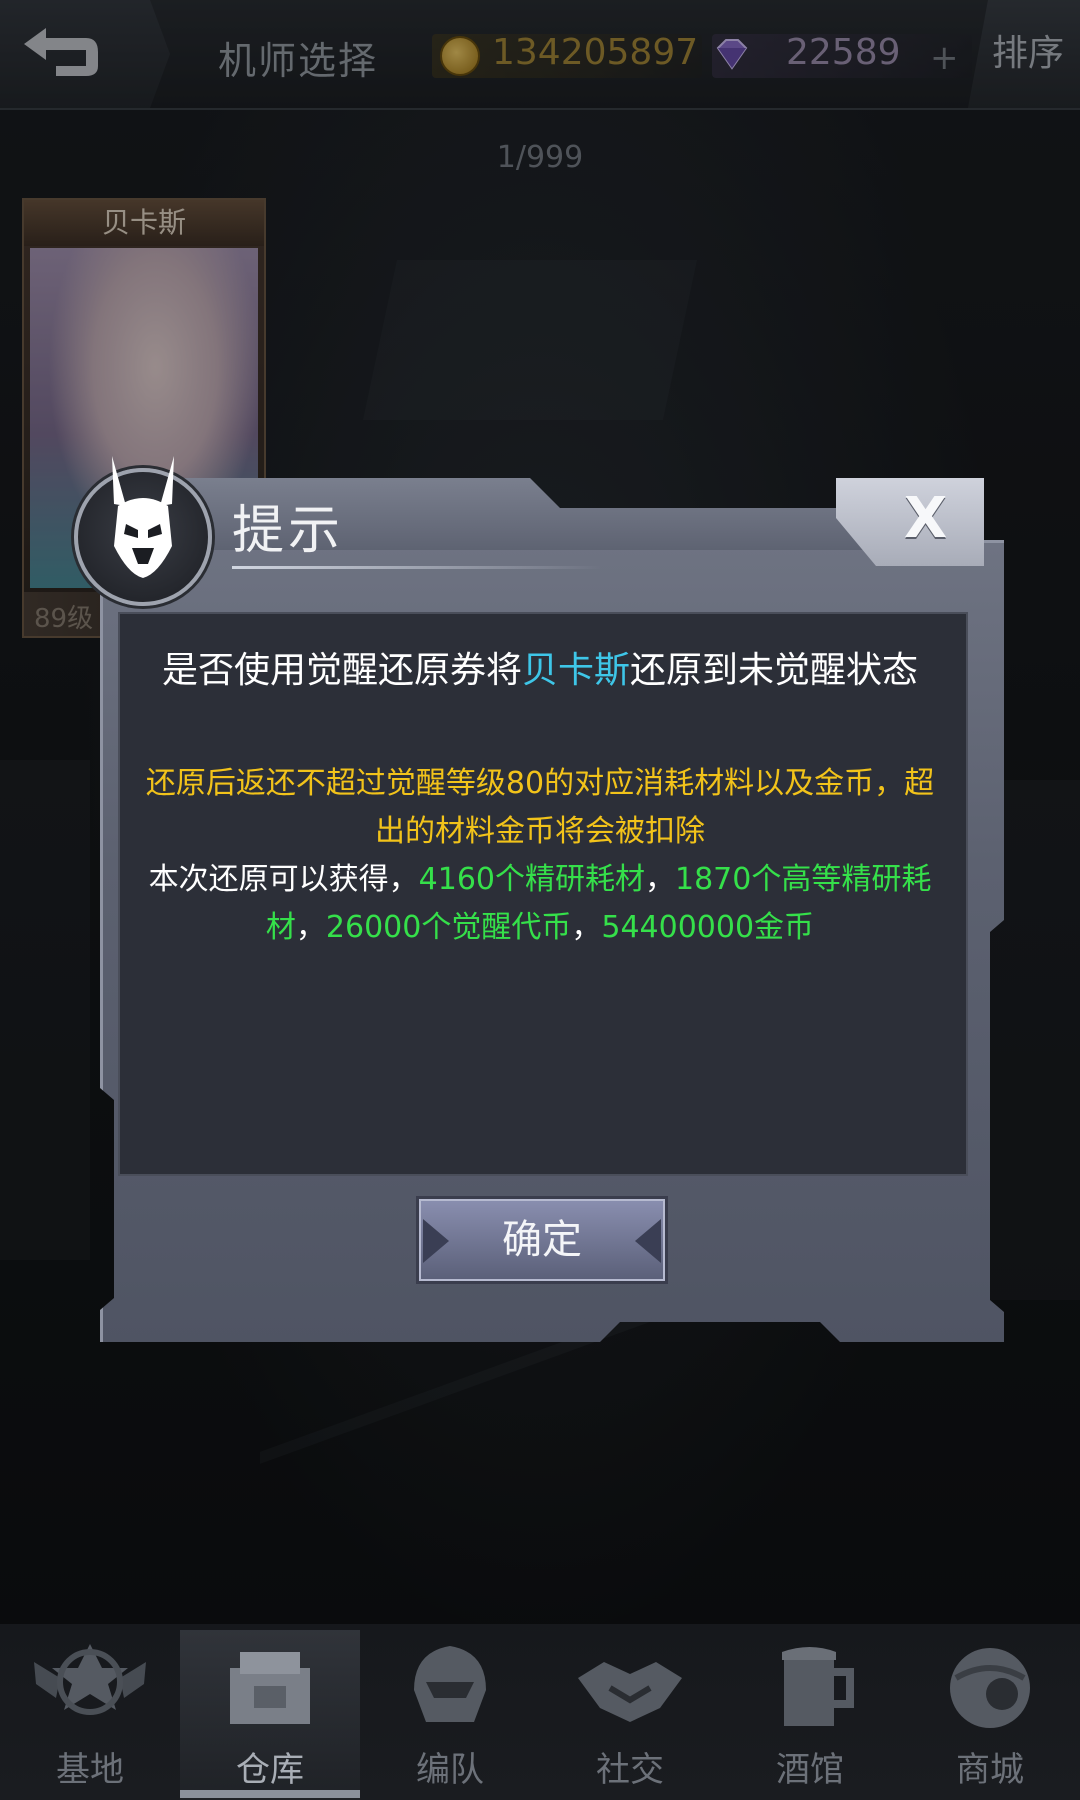  What do you see at coordinates (450, 1770) in the screenshot?
I see `nav-label: 编队` at bounding box center [450, 1770].